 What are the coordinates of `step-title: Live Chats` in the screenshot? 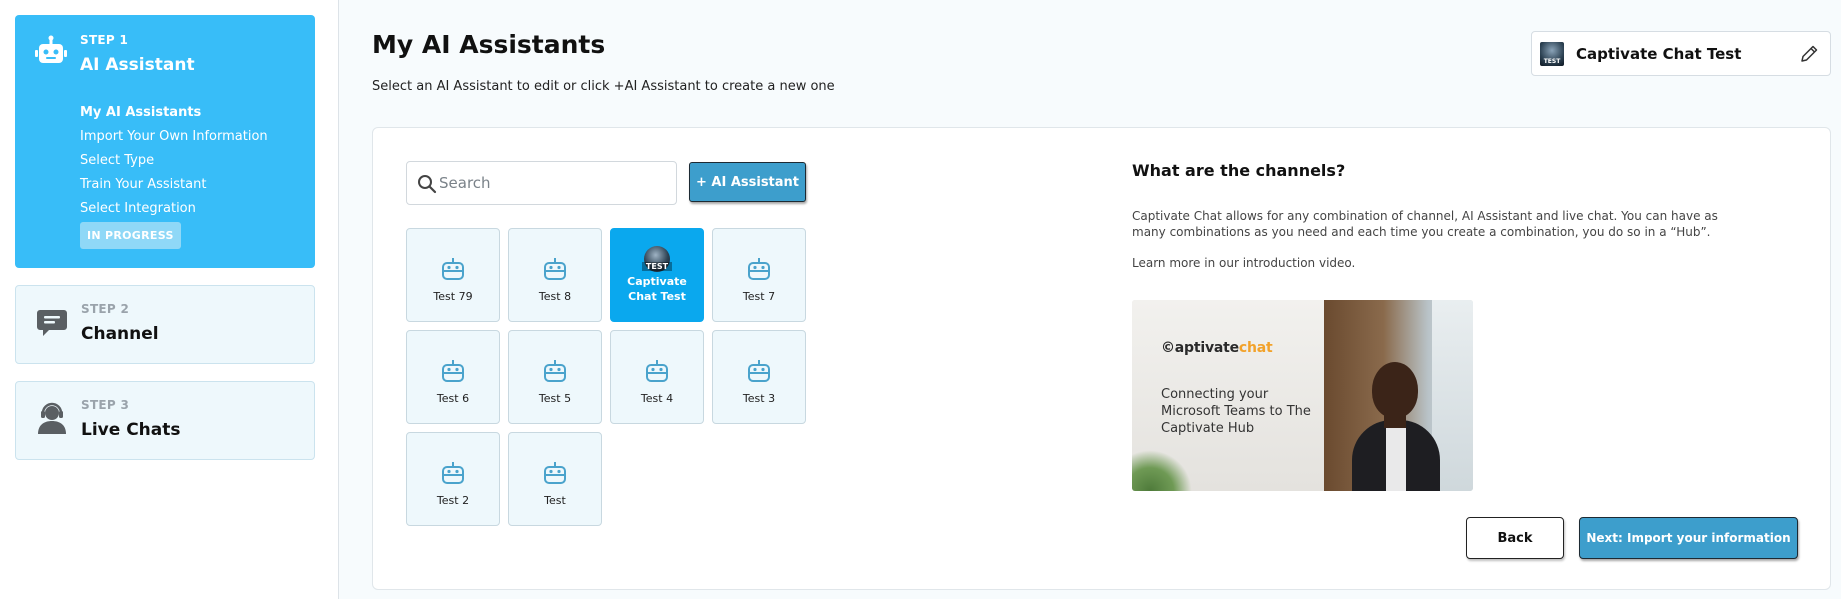 It's located at (131, 430).